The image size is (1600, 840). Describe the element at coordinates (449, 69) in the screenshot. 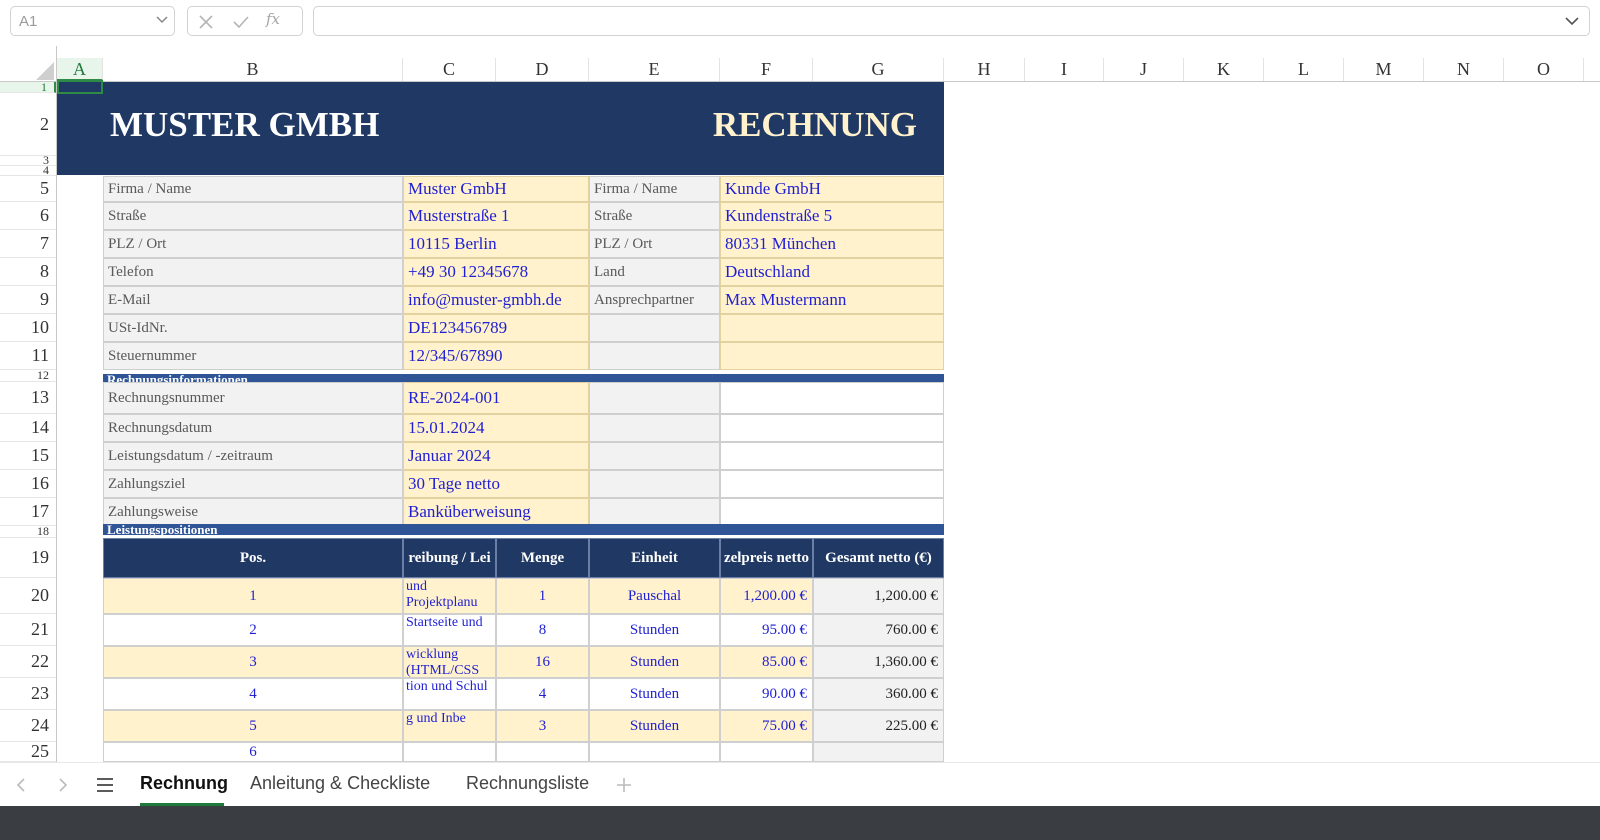

I see `column-header-c: C` at that location.